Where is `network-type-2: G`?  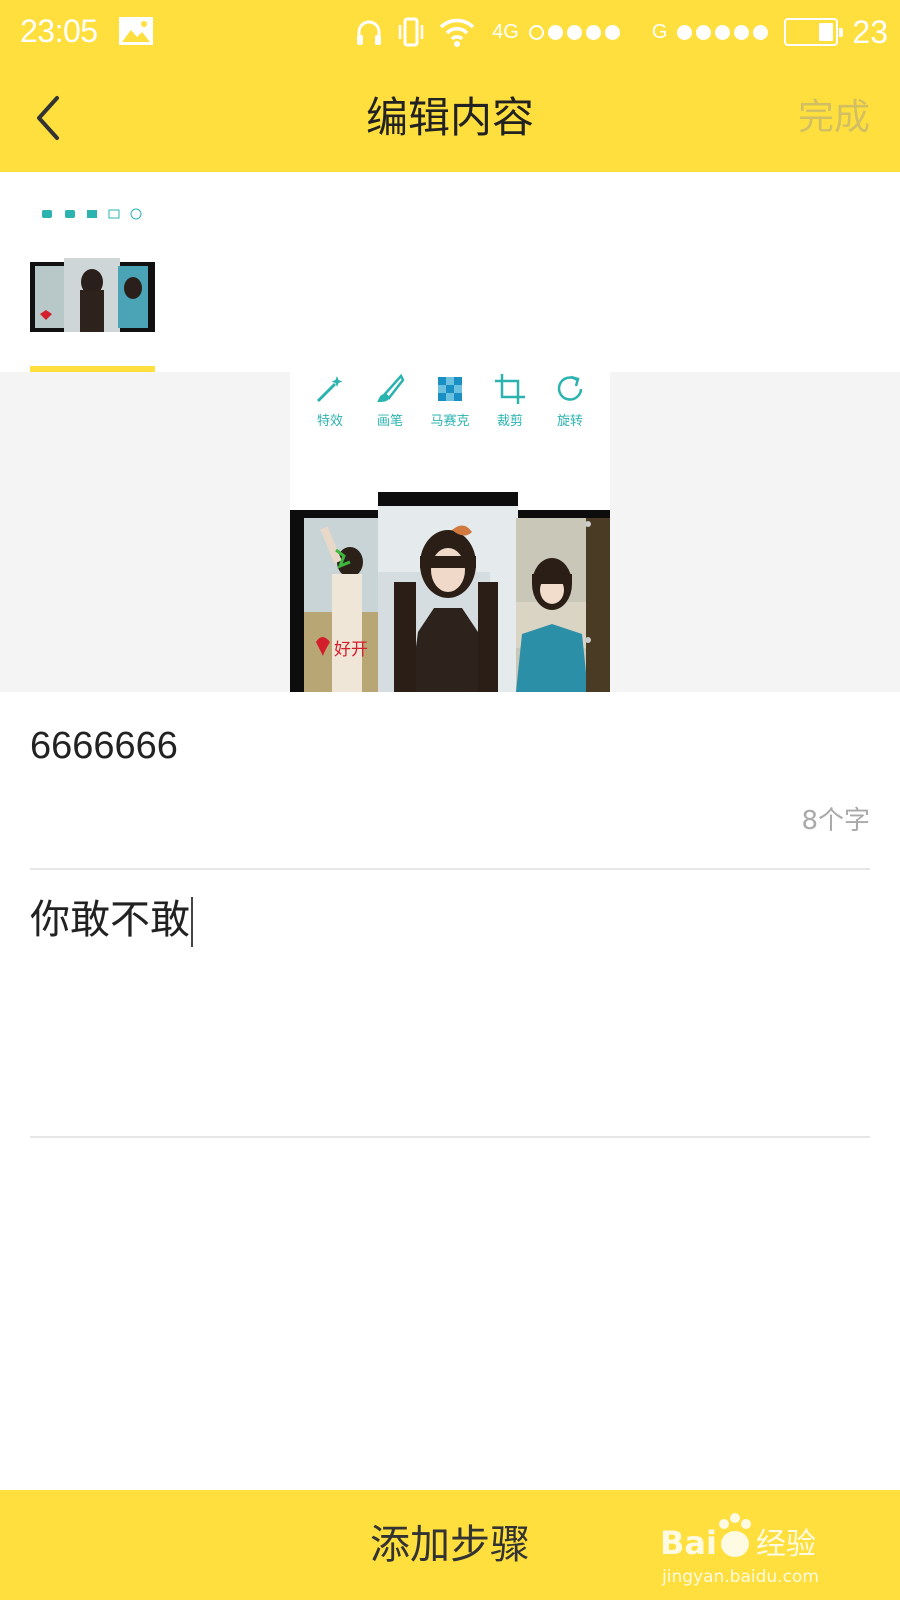 network-type-2: G is located at coordinates (659, 31).